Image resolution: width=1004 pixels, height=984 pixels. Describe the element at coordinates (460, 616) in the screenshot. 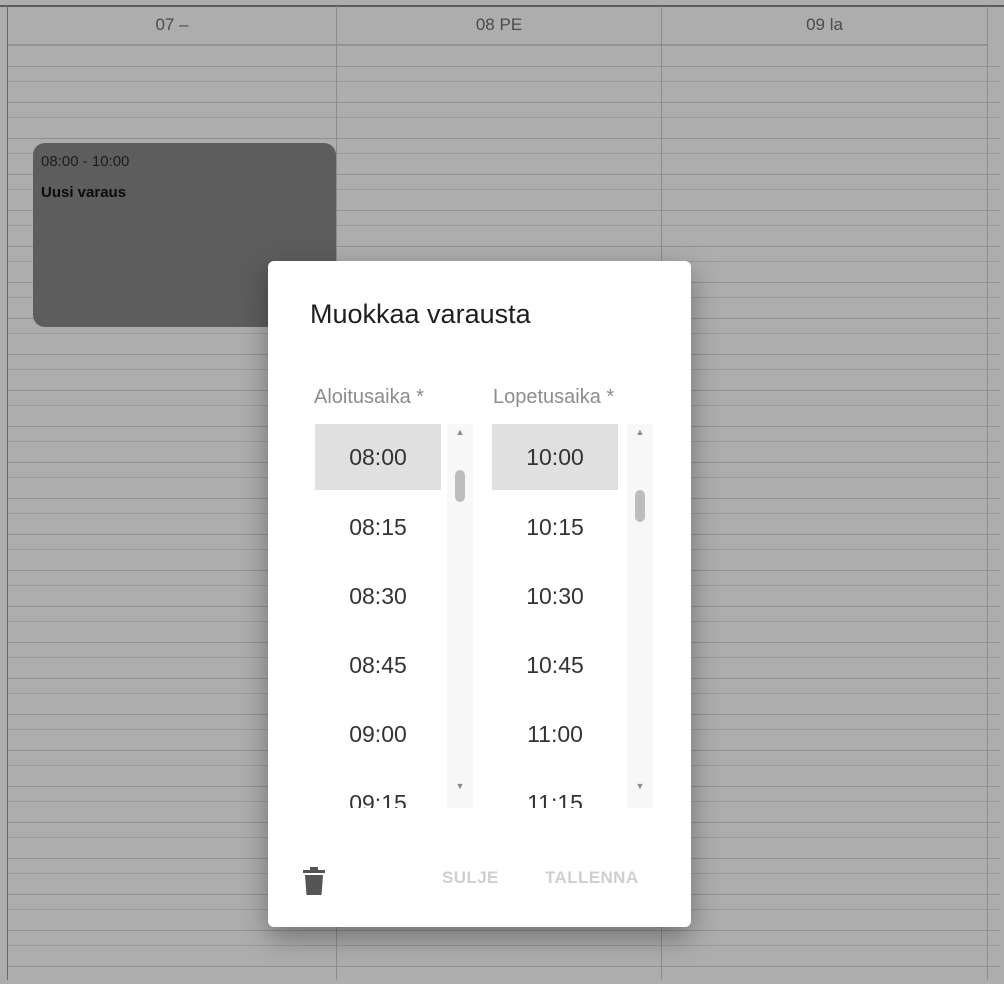

I see `start-time-scrollbar: ▲ ▼` at that location.